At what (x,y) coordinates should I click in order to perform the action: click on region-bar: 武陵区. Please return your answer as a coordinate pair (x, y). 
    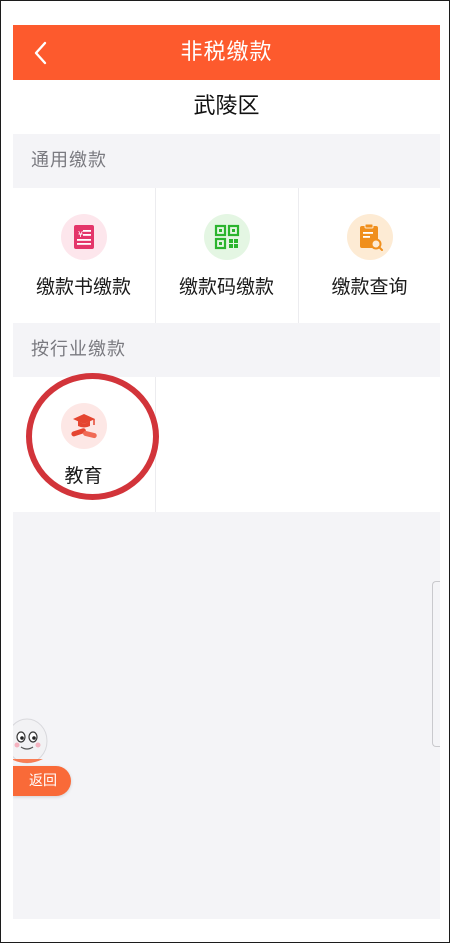
    Looking at the image, I should click on (226, 107).